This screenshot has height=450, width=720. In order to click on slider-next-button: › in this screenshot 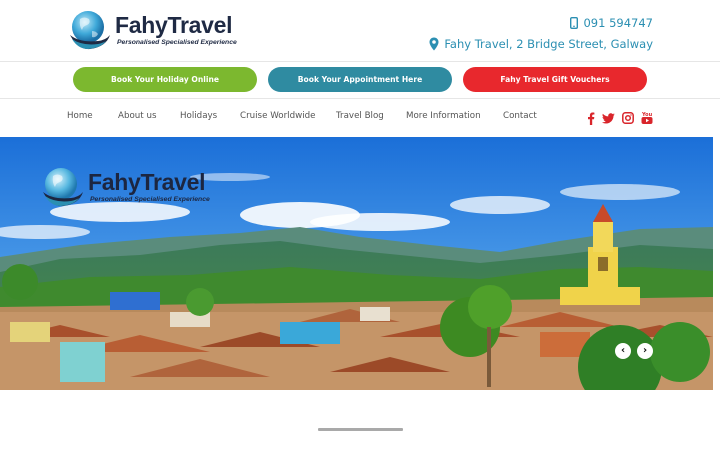, I will do `click(645, 351)`.